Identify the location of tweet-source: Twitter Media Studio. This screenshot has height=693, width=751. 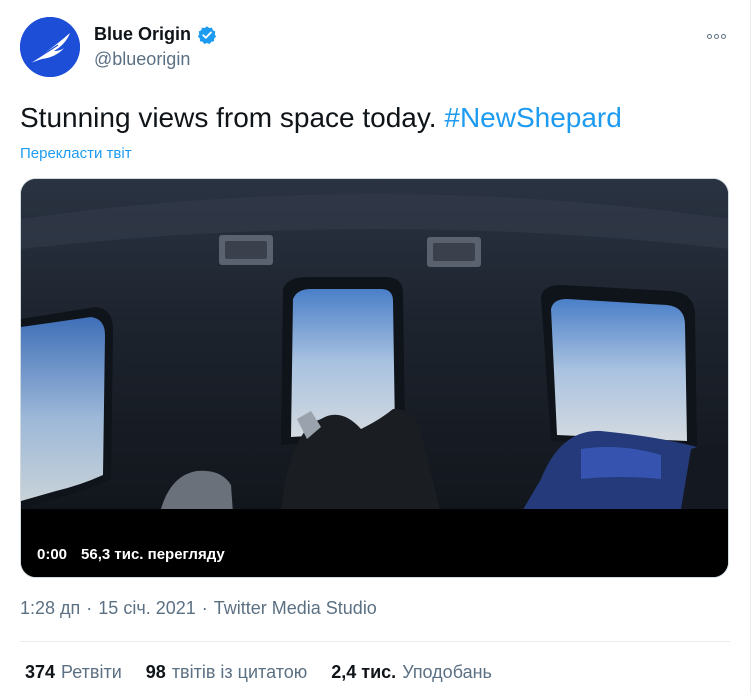
(295, 608).